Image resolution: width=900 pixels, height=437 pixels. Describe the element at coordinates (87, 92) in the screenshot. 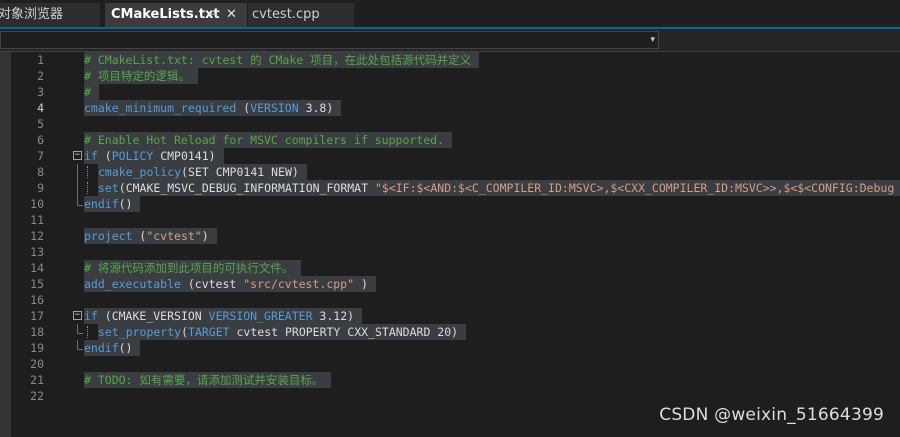

I see `code-token: #` at that location.